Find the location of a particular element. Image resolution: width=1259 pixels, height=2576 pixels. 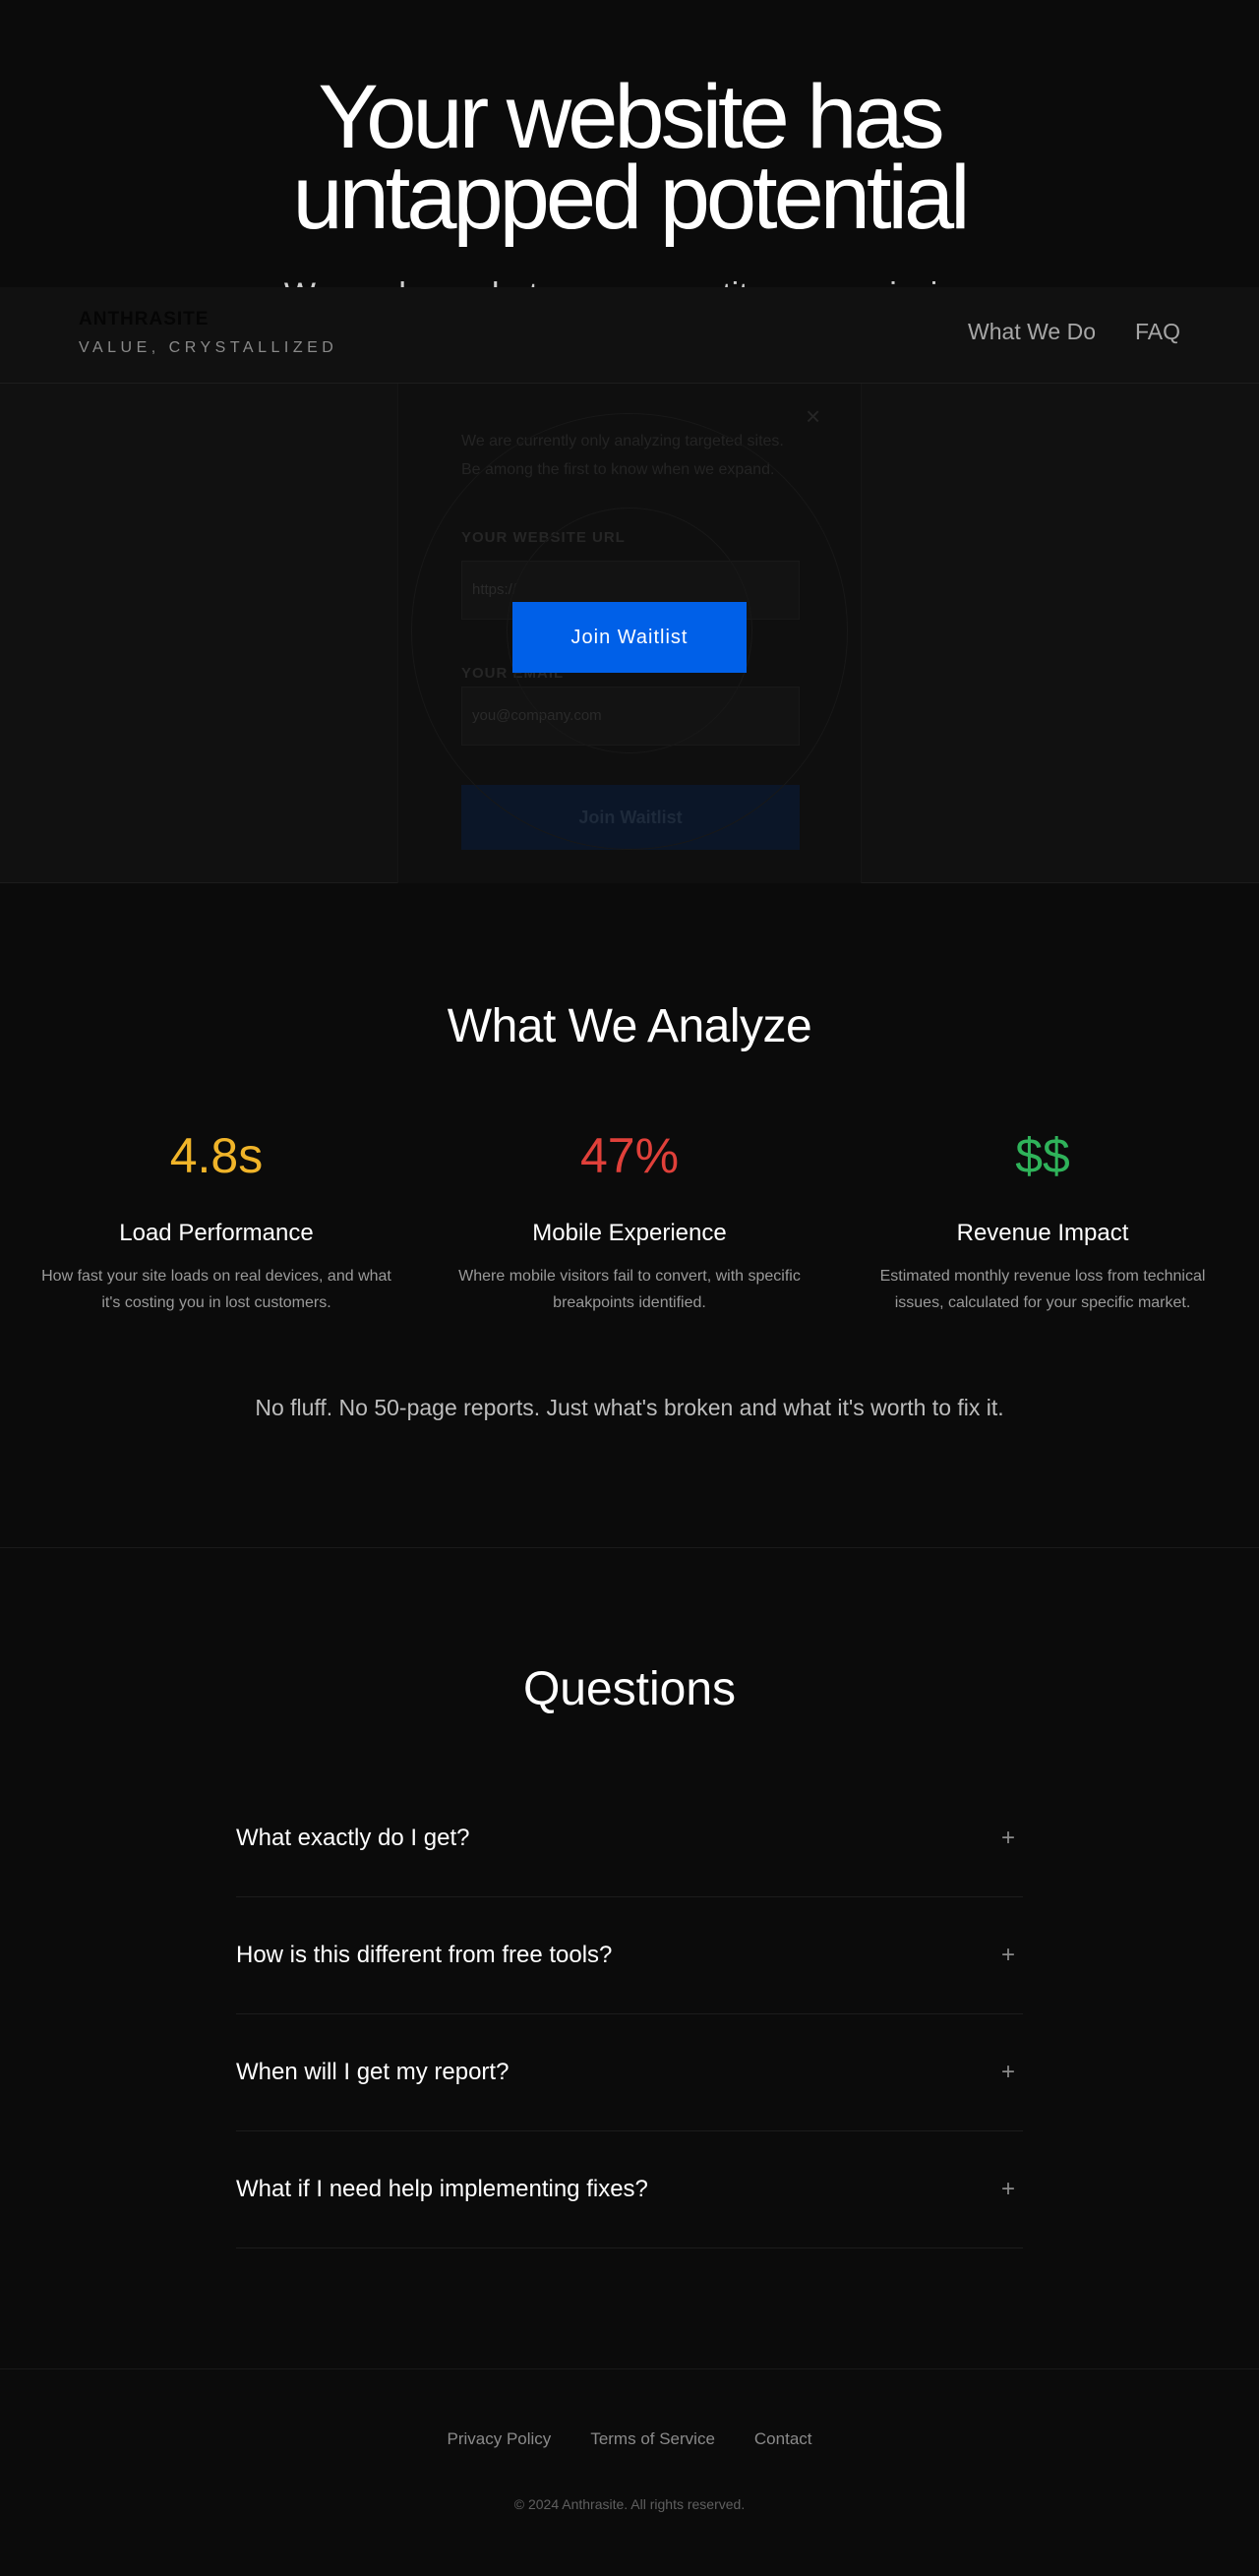

footer-link-privacy-policy: Privacy Policy is located at coordinates (500, 2439).